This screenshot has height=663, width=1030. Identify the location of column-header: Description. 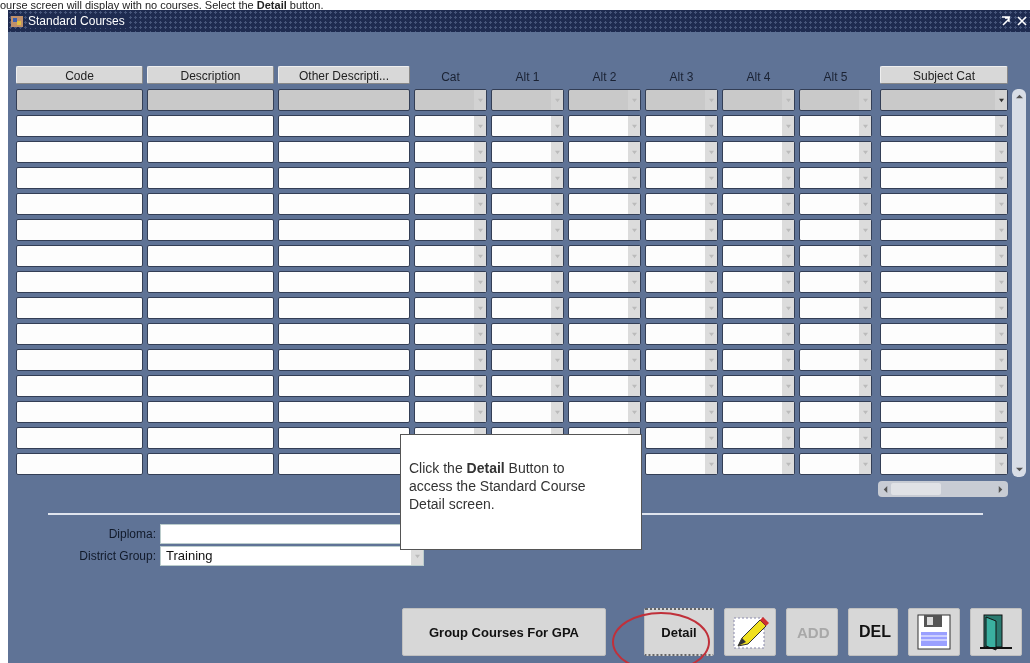
(210, 75).